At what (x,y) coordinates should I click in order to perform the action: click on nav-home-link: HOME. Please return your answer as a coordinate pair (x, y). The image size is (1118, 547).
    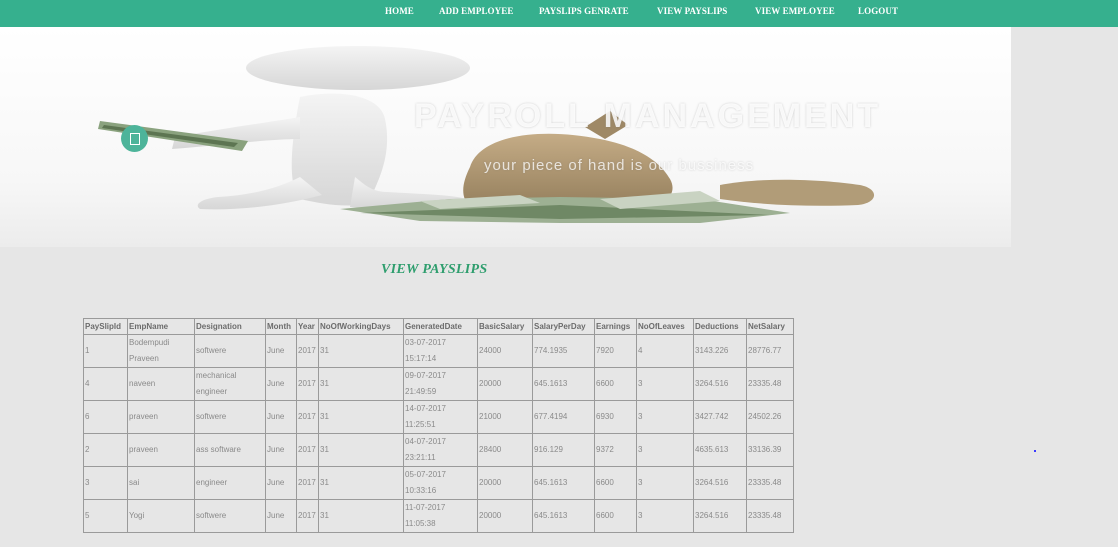
    Looking at the image, I should click on (399, 11).